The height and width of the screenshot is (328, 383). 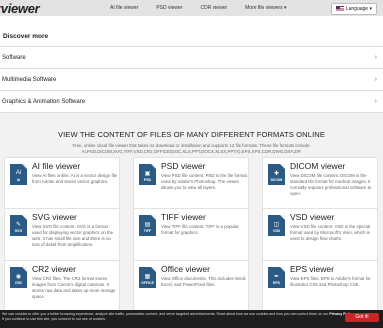 I want to click on nav-cdr-viewer: CDR viewer, so click(x=213, y=8).